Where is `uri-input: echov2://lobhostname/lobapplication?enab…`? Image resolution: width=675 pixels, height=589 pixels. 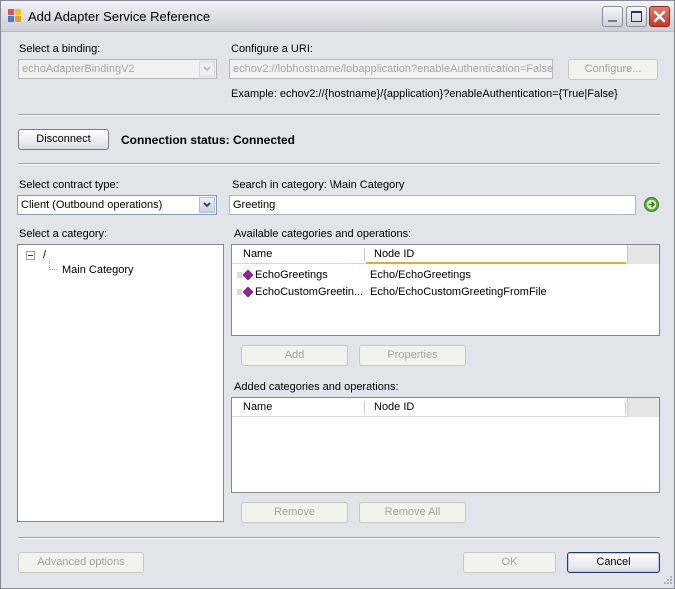 uri-input: echov2://lobhostname/lobapplication?enab… is located at coordinates (391, 69).